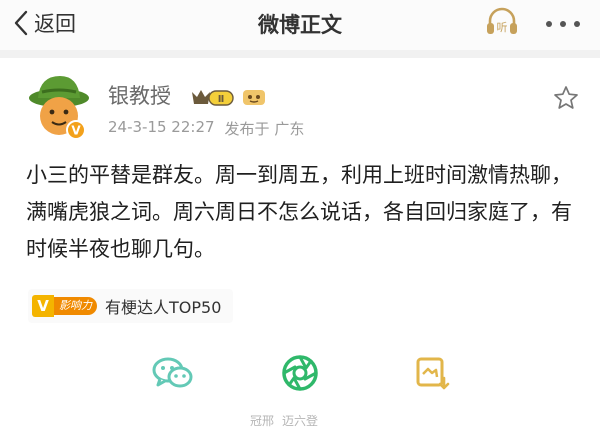  I want to click on watermark-right: 迈六登, so click(300, 421).